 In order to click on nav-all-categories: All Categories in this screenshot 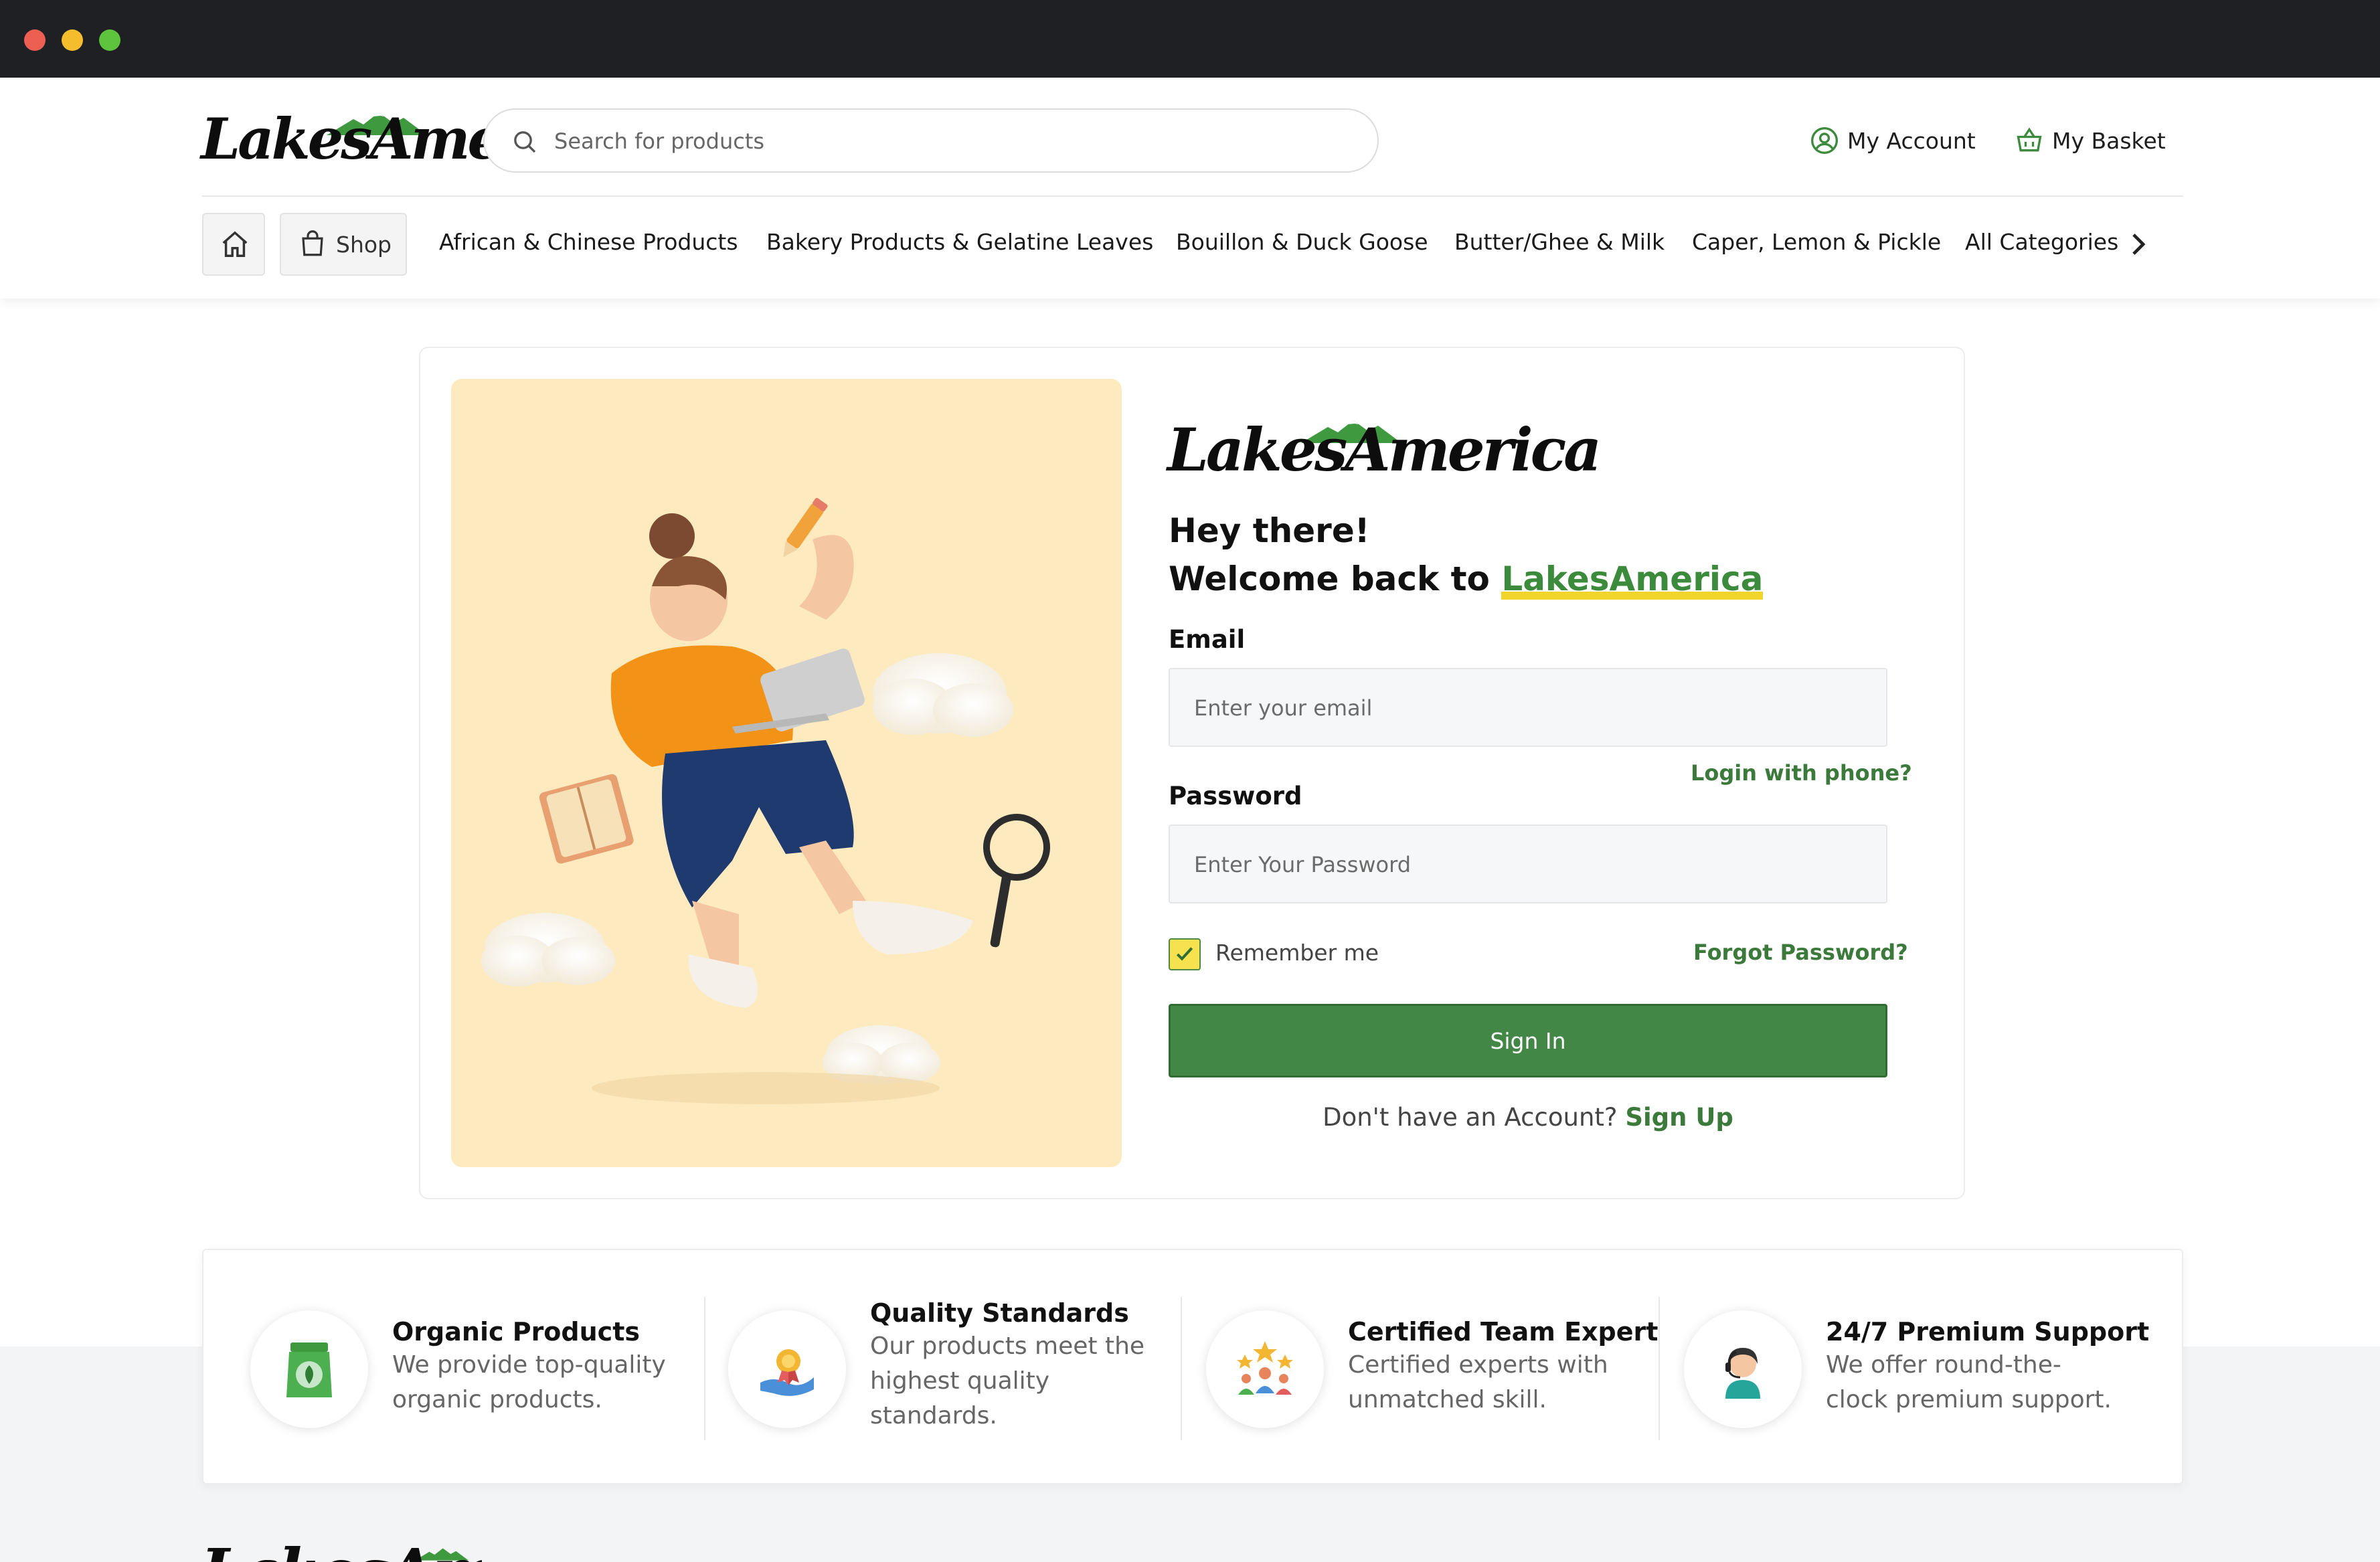, I will do `click(2042, 242)`.